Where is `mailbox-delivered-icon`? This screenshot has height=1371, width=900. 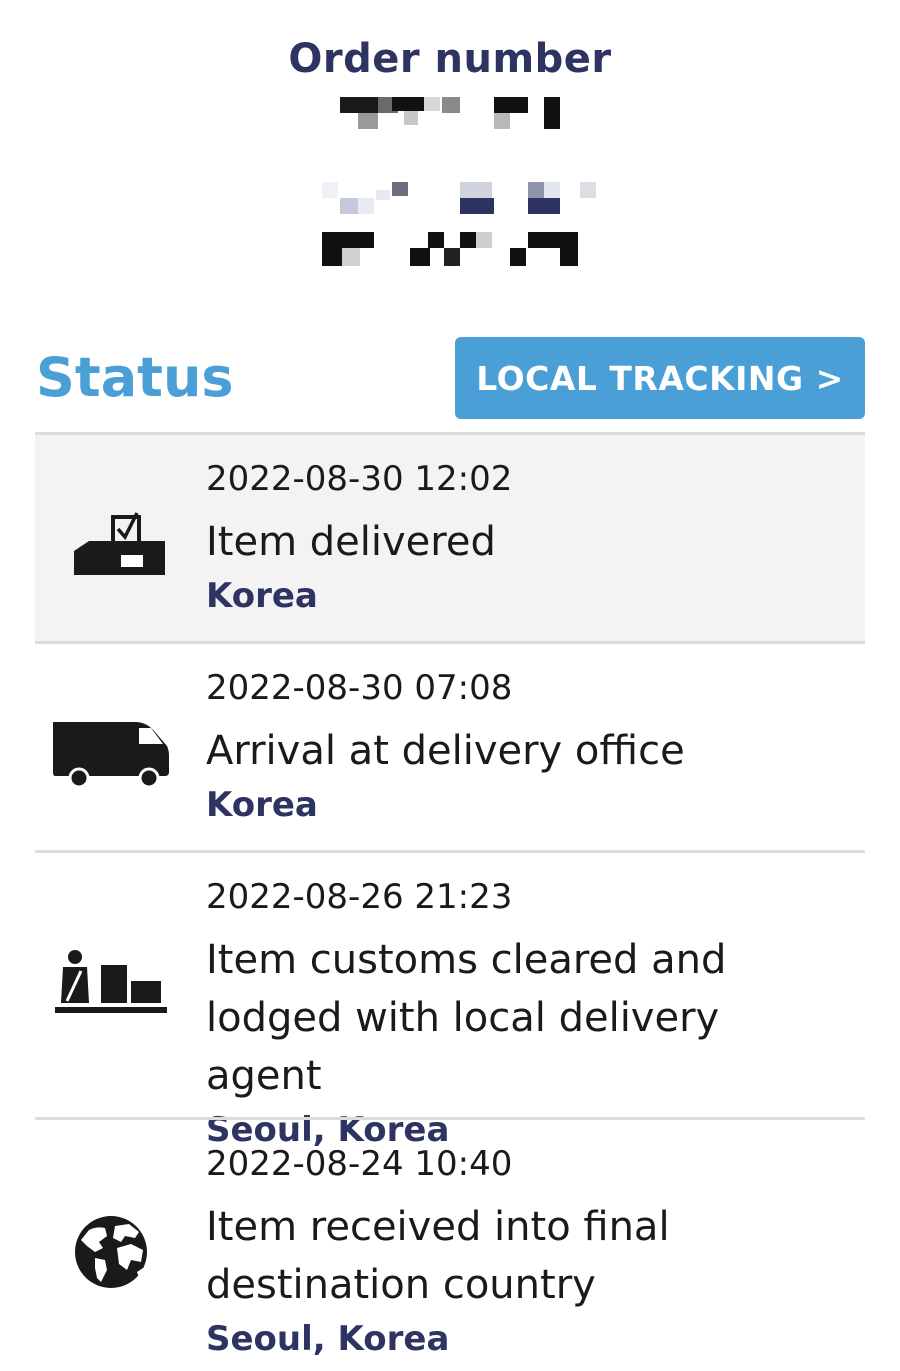 mailbox-delivered-icon is located at coordinates (111, 541).